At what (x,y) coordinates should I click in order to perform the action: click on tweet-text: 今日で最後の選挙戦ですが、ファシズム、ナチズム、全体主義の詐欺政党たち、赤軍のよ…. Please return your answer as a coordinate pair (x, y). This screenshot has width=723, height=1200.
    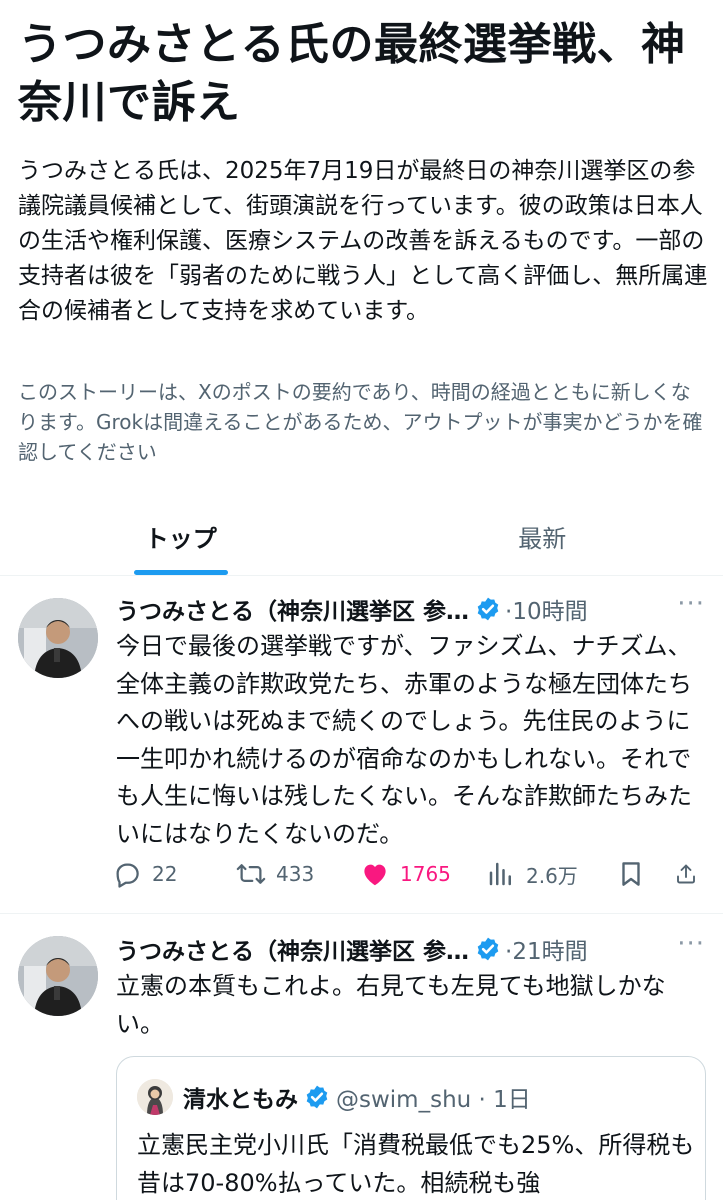
    Looking at the image, I should click on (404, 740).